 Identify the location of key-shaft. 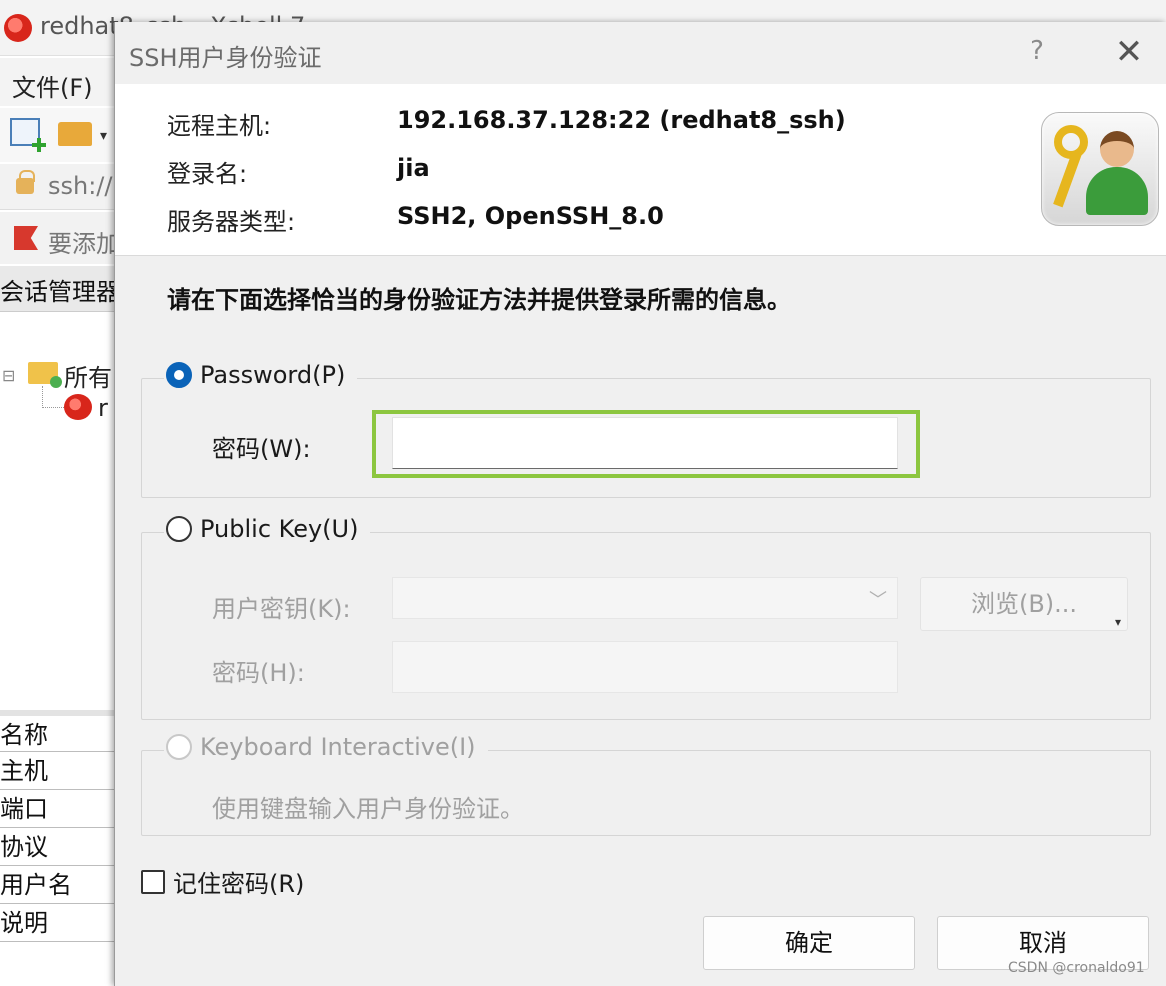
(1067, 179).